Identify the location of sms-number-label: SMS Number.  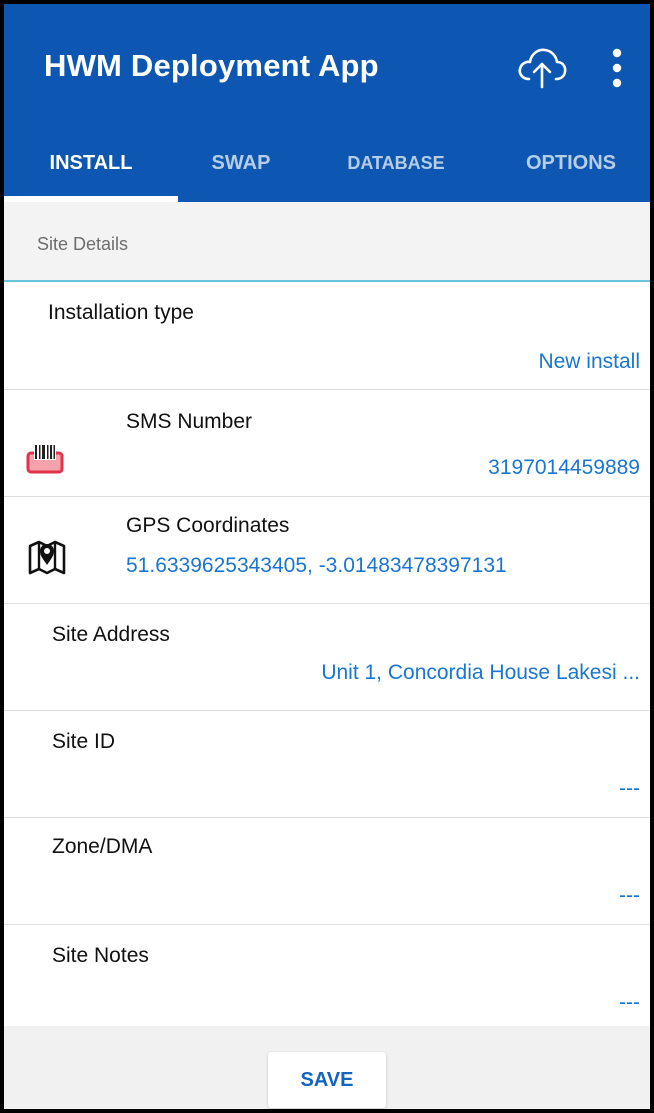
(189, 421).